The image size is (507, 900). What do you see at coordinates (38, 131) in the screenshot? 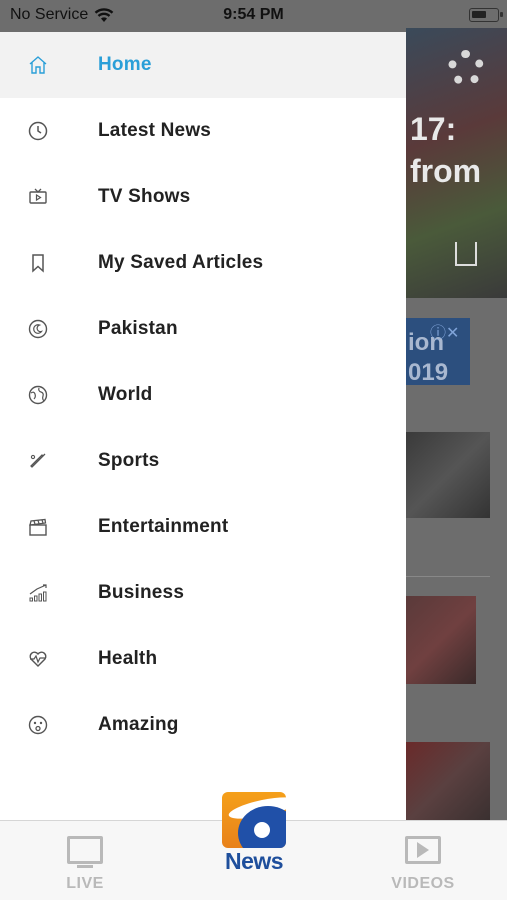
I see `clock-icon` at bounding box center [38, 131].